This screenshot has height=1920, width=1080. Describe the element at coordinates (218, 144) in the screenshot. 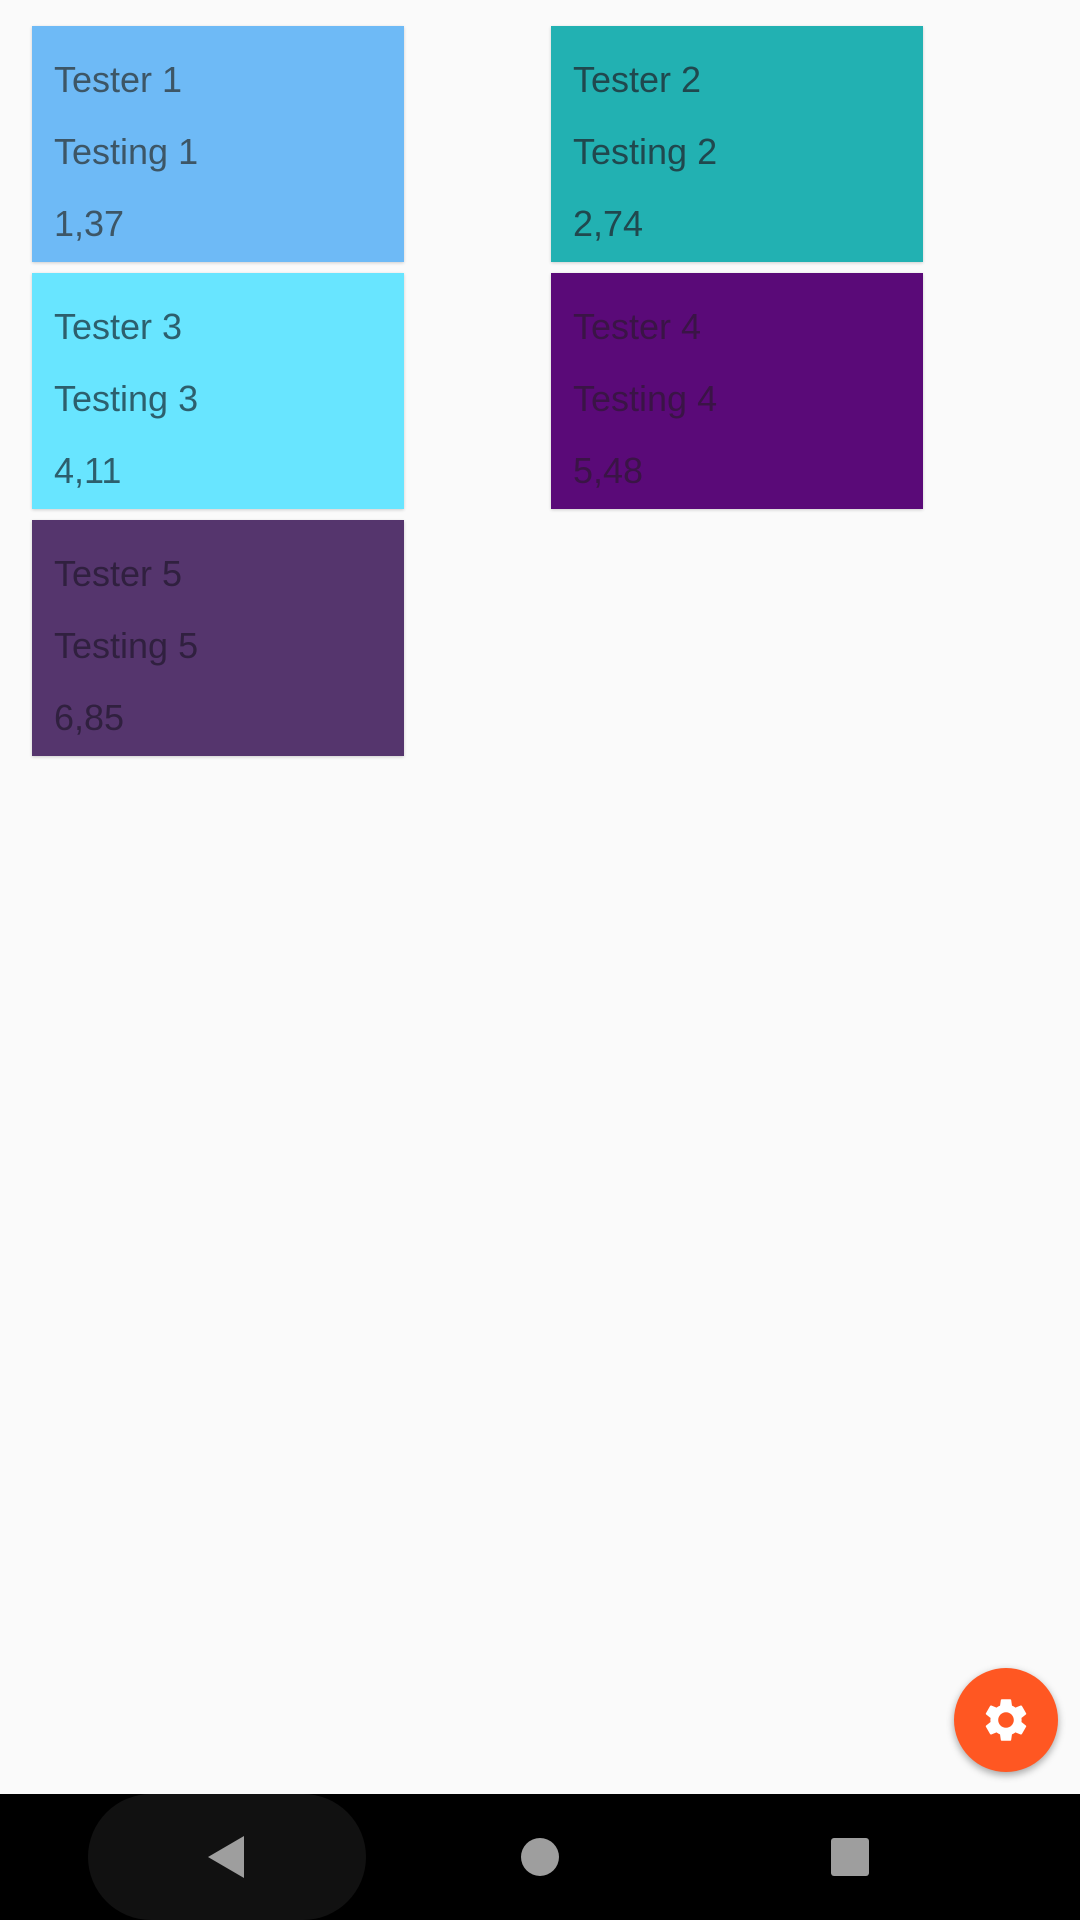

I see `tester-card-1: Tester 1 Testing 1 1,37` at that location.